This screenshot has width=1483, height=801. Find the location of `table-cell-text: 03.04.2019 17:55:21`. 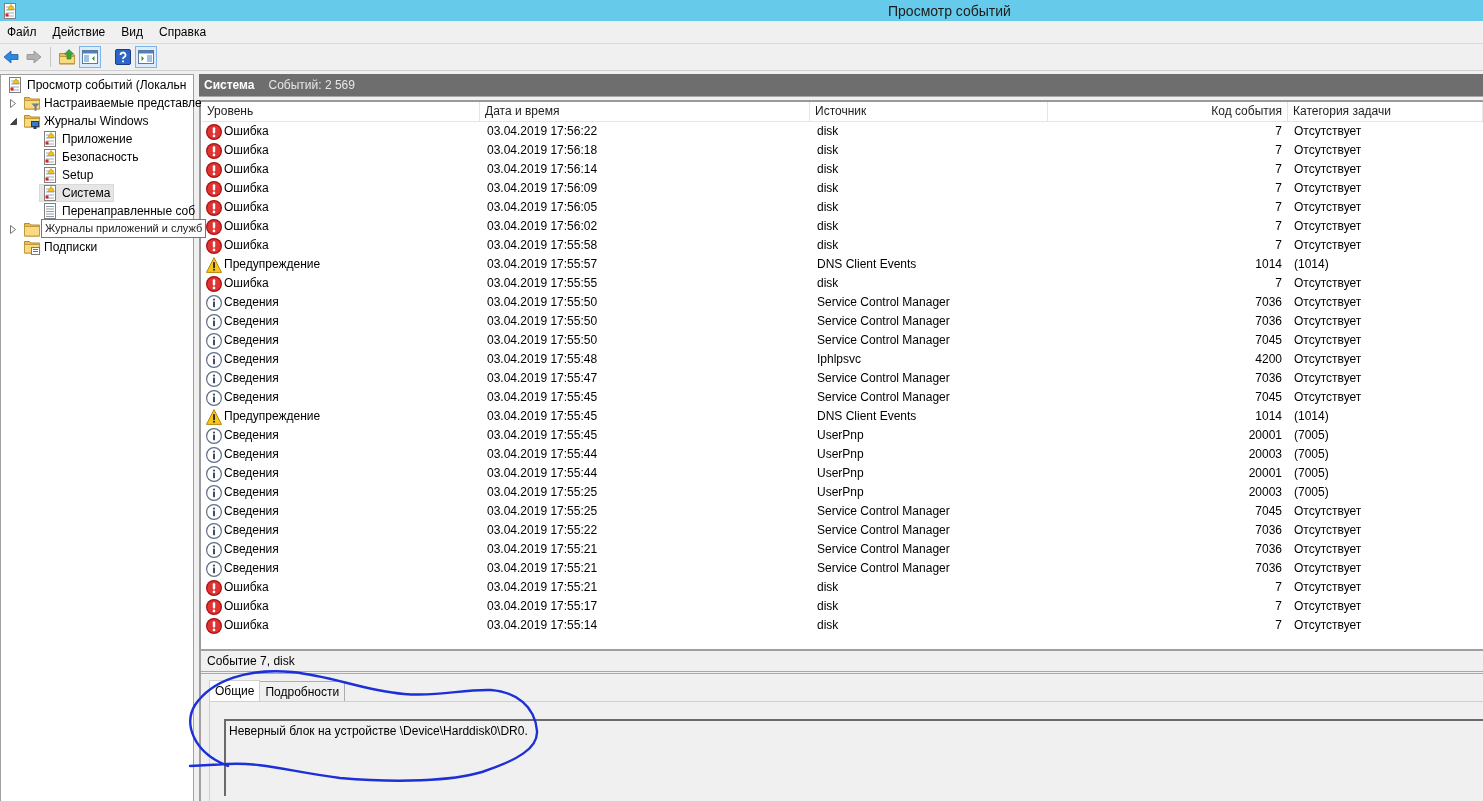

table-cell-text: 03.04.2019 17:55:21 is located at coordinates (542, 587).